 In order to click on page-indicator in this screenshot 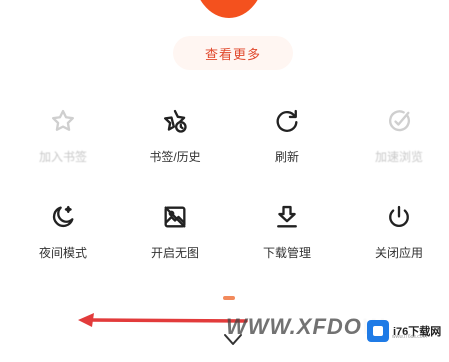, I will do `click(229, 298)`.